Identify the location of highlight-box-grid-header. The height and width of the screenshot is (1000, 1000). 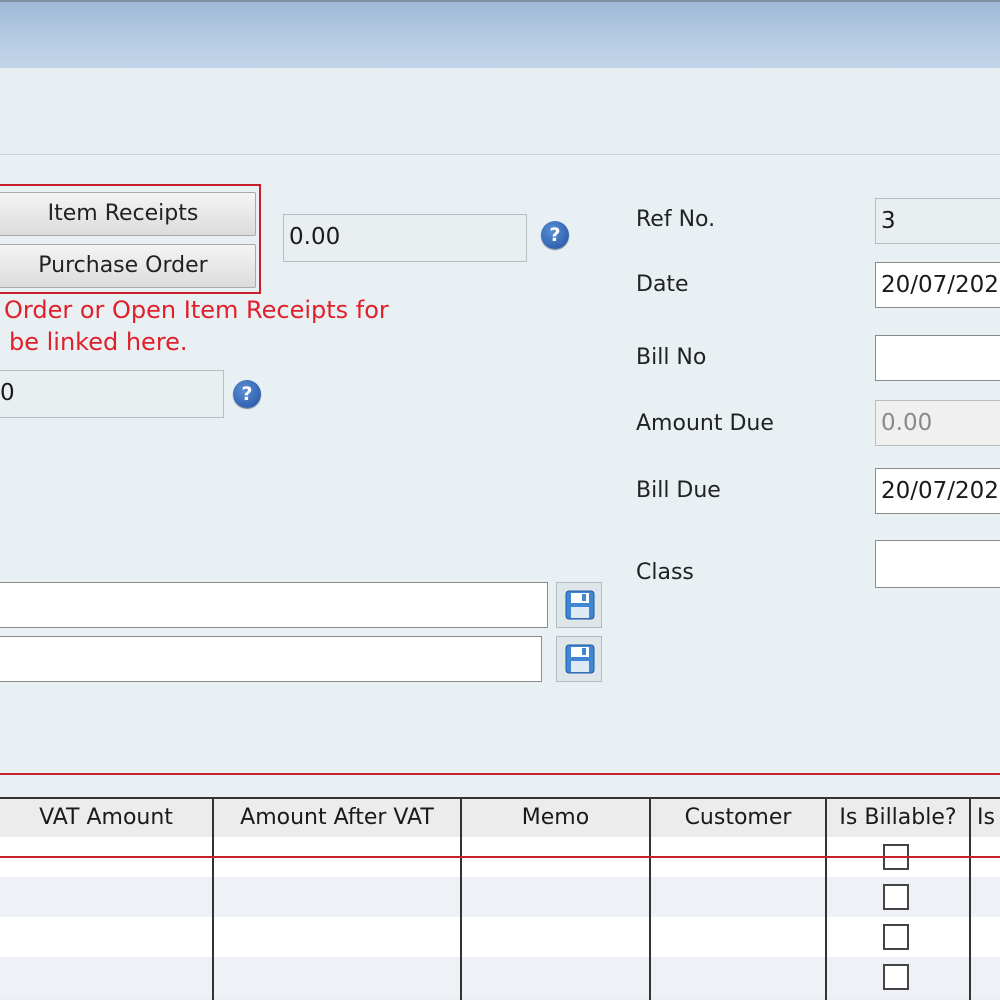
(500, 815).